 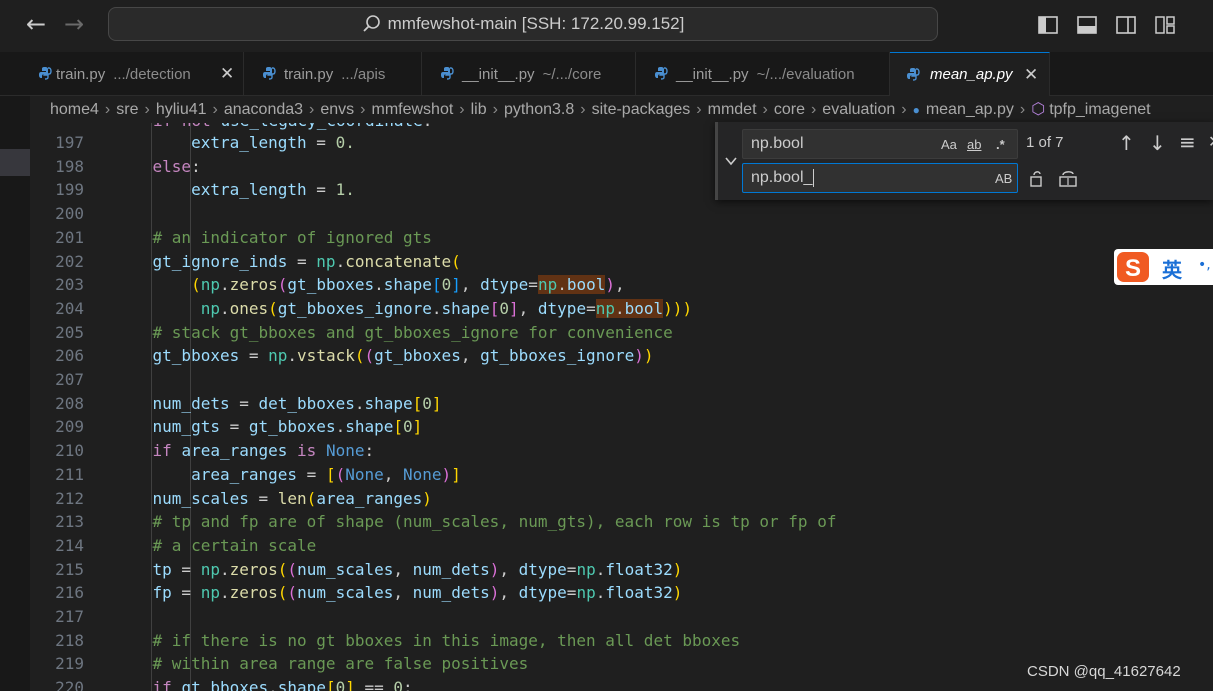 What do you see at coordinates (287, 427) in the screenshot?
I see `code-text: num_gts = gt_bboxes.shape[0]` at bounding box center [287, 427].